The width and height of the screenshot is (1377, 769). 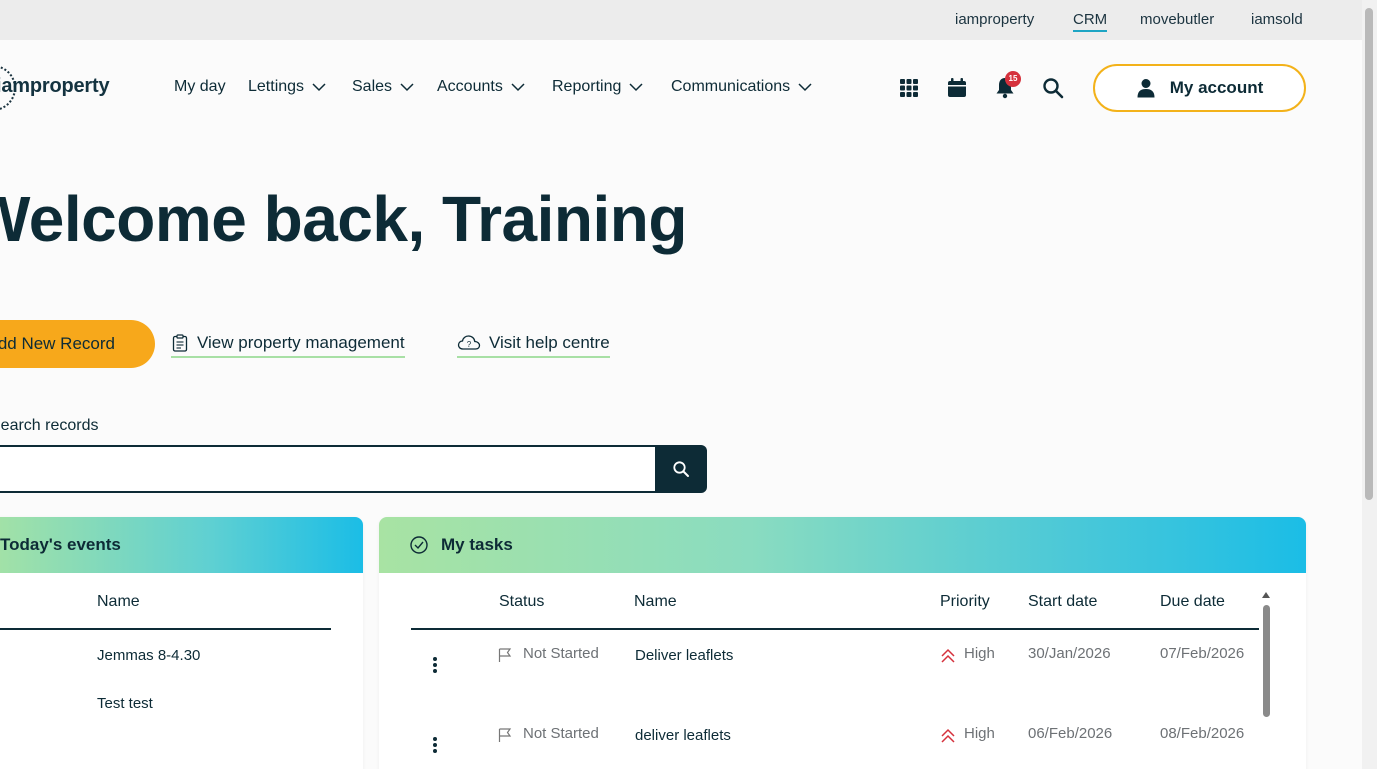 What do you see at coordinates (835, 629) in the screenshot?
I see `tasks-header-rule` at bounding box center [835, 629].